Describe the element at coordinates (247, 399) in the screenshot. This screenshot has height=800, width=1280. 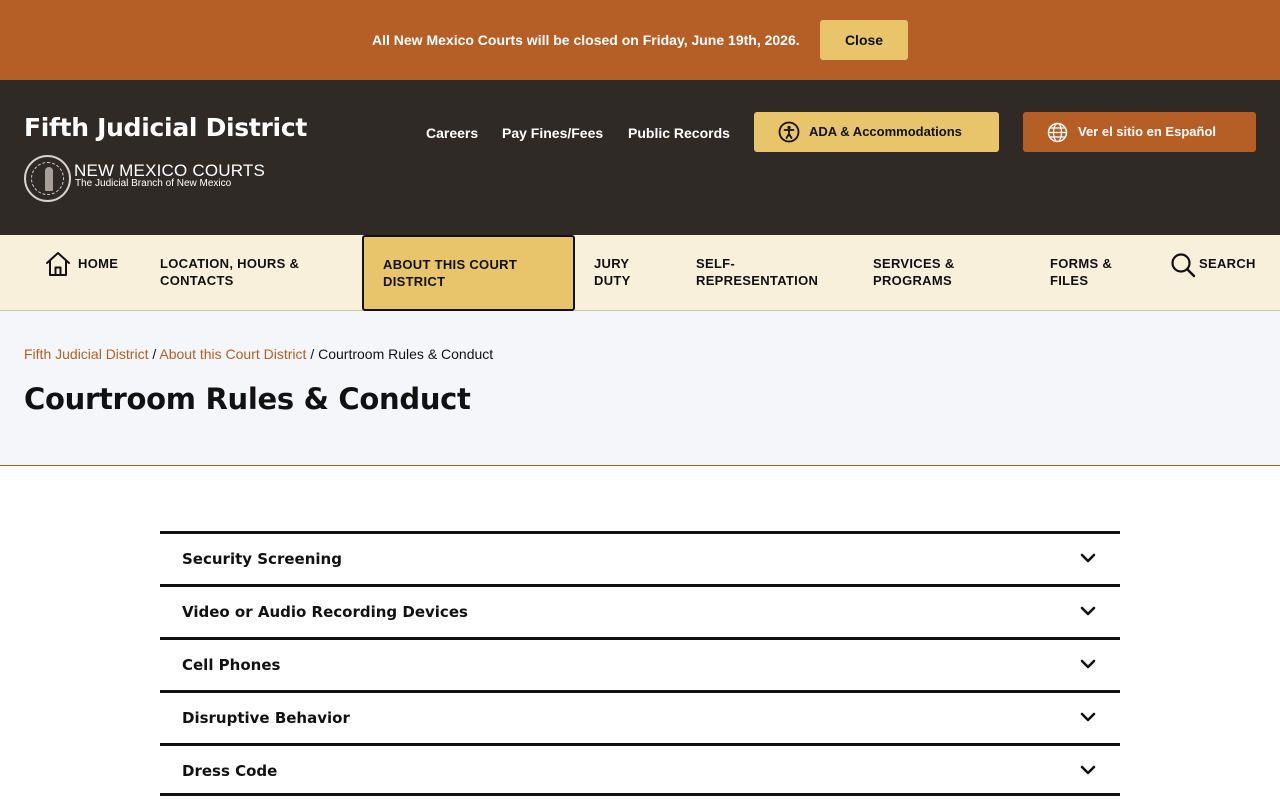
I see `page-title: Courtroom Rules & Conduct` at that location.